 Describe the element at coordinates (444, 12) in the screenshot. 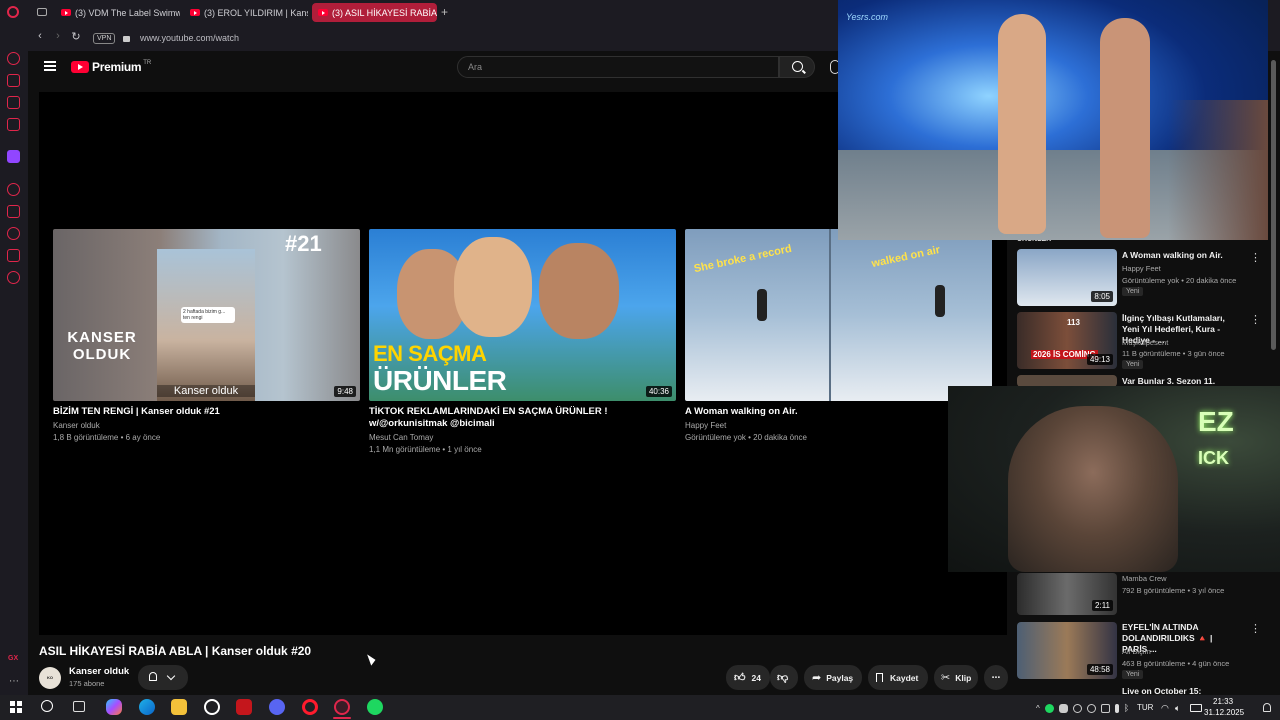

I see `new-tab-icon: +` at that location.